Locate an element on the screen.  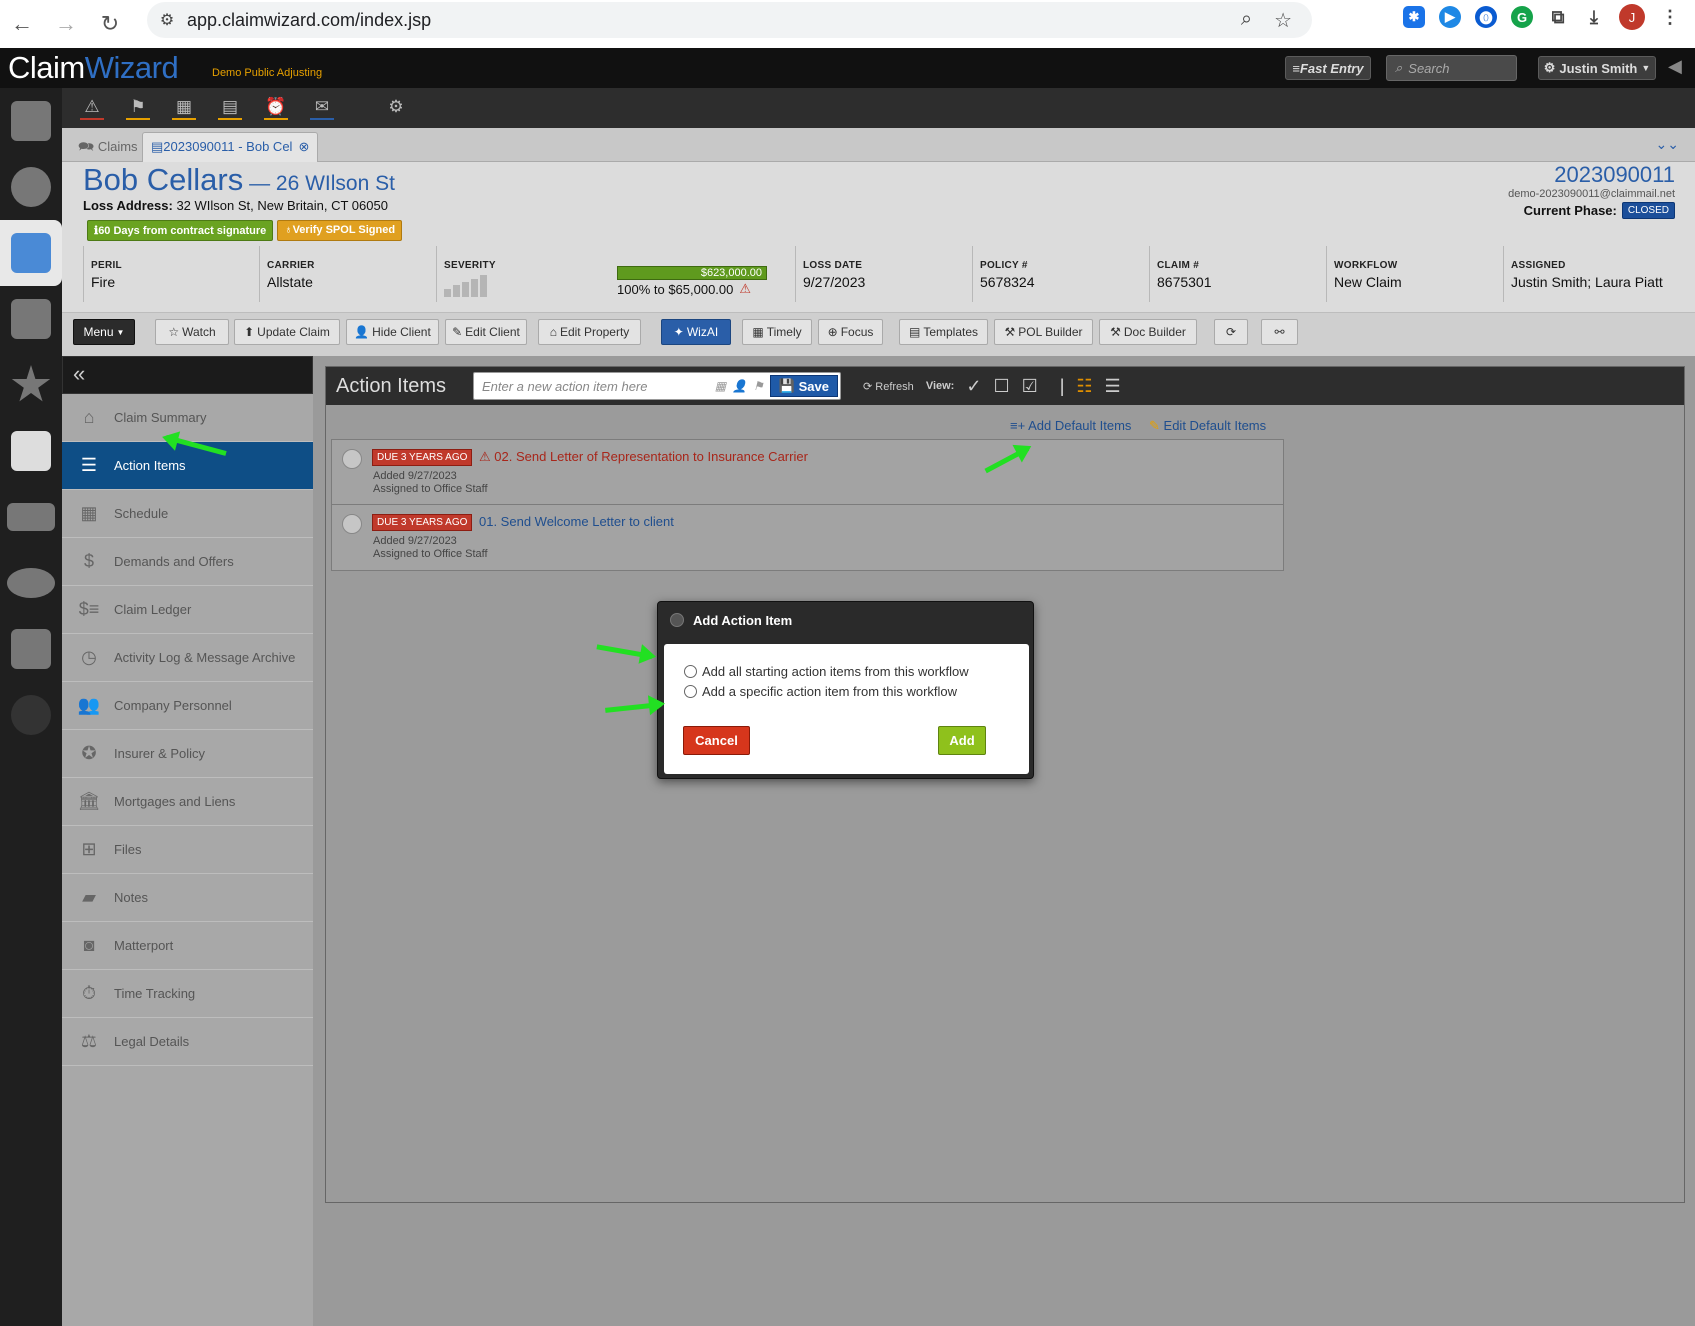
flag-icon: ⚑ is located at coordinates (138, 108).